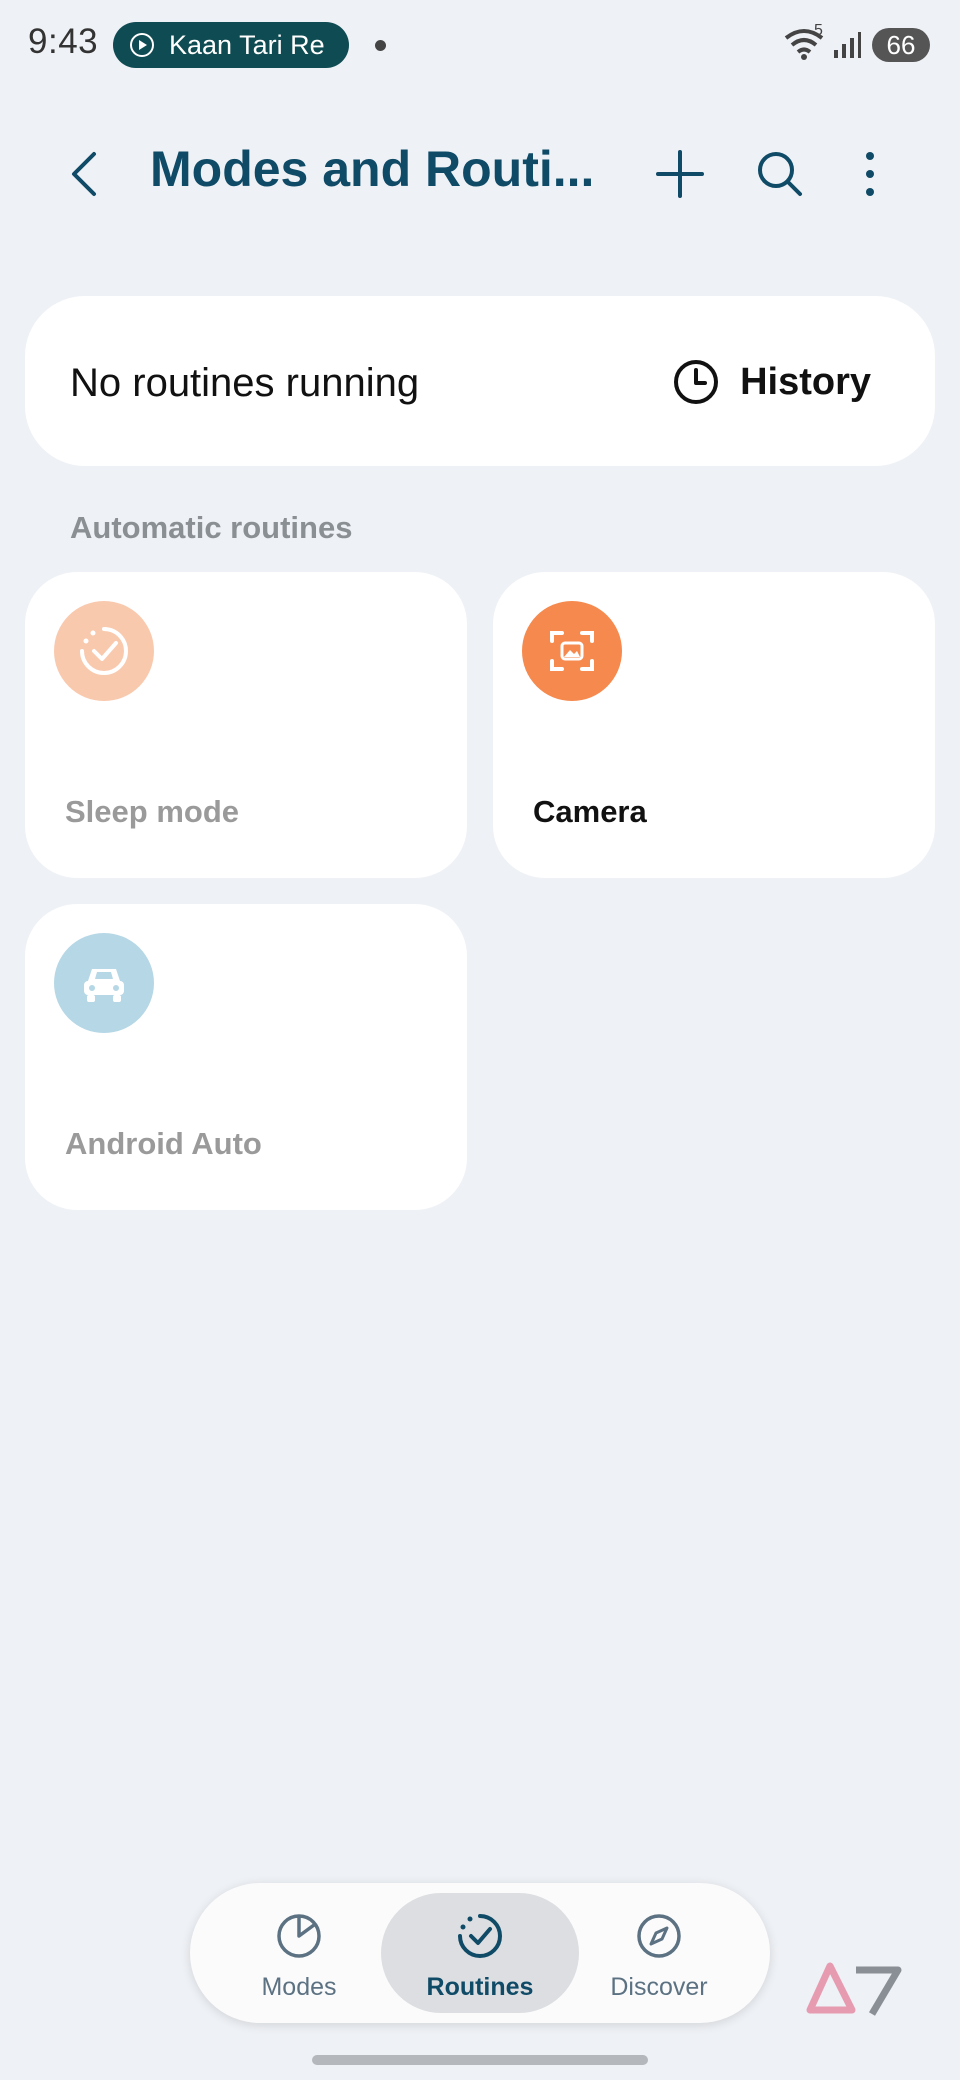  What do you see at coordinates (847, 45) in the screenshot?
I see `signal-icon` at bounding box center [847, 45].